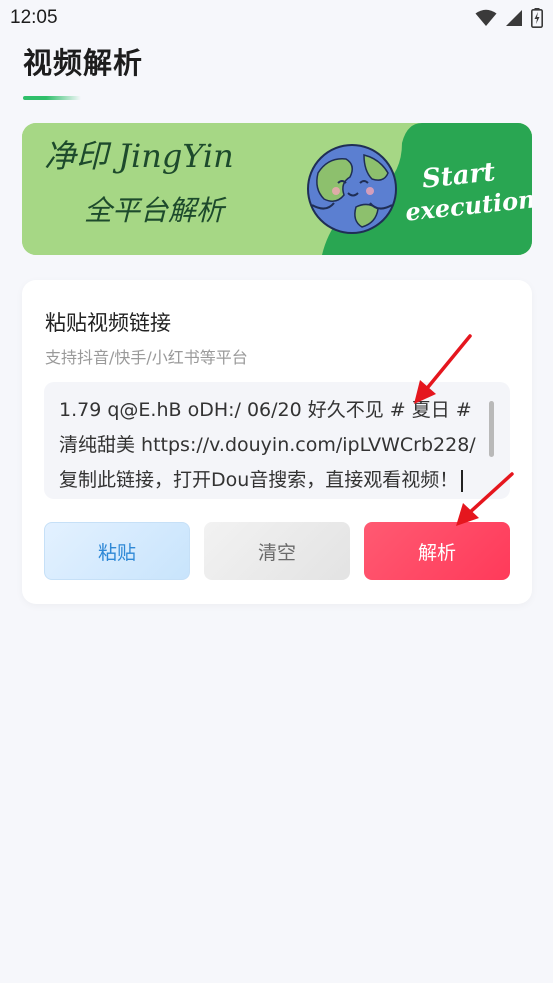 This screenshot has width=553, height=983. Describe the element at coordinates (514, 20) in the screenshot. I see `cell-signal-icon` at that location.